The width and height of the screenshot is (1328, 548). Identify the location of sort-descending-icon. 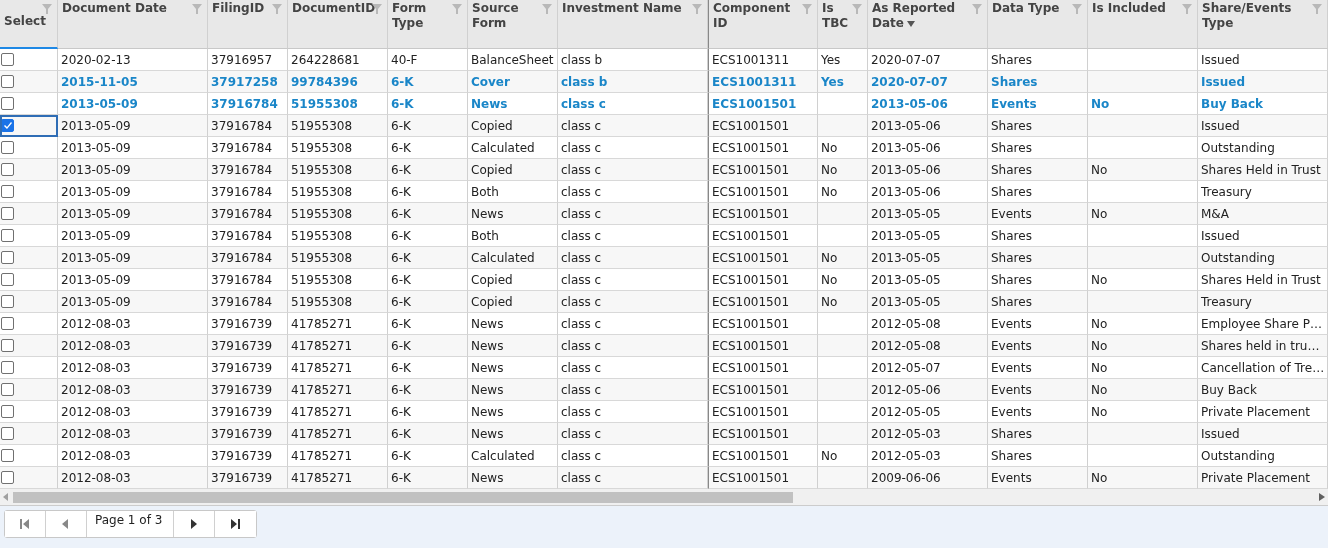
(910, 23).